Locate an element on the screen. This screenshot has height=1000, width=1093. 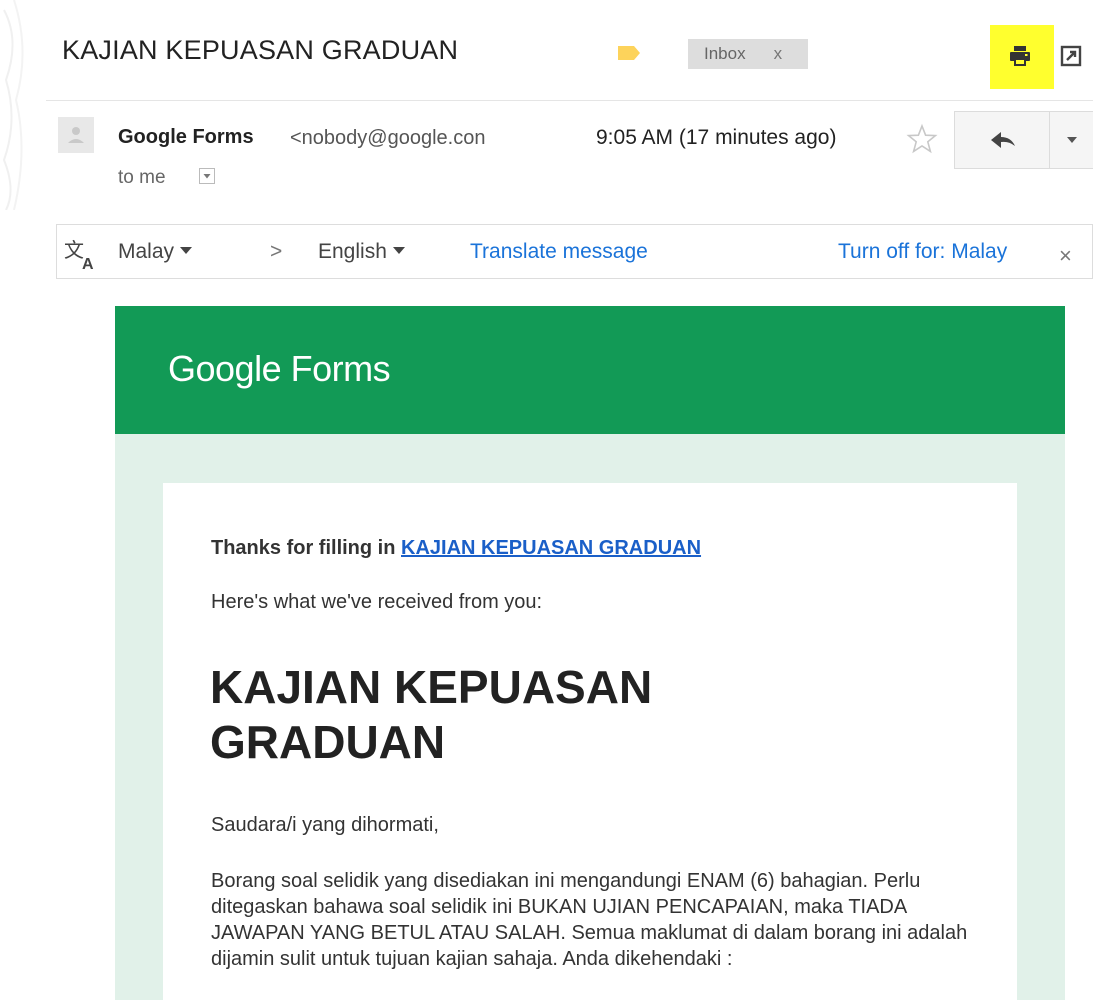
target-language-select: English is located at coordinates (361, 252).